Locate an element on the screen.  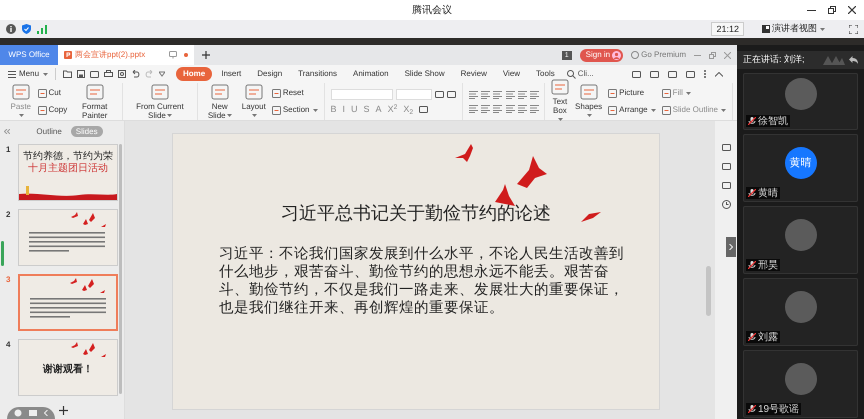
collapse-ribbon-icon is located at coordinates (719, 74).